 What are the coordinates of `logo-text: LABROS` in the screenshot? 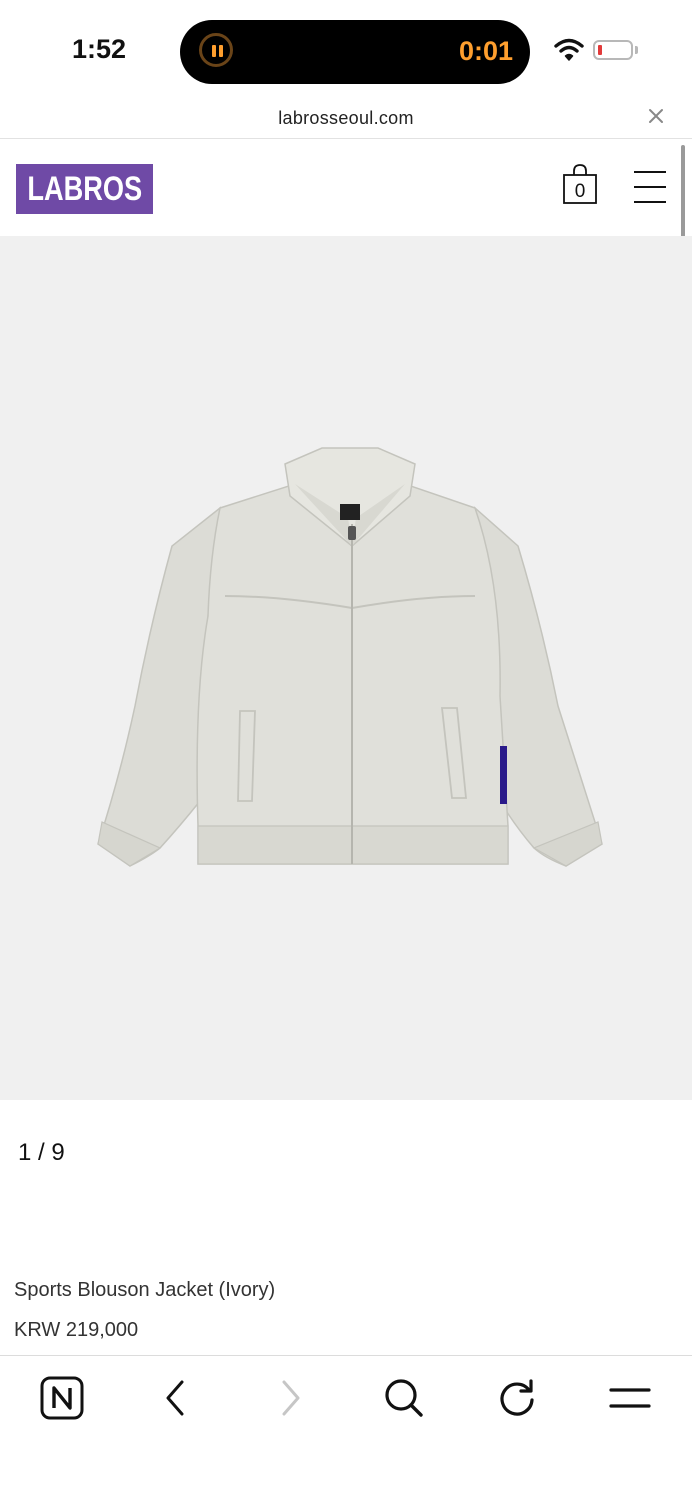 It's located at (84, 188).